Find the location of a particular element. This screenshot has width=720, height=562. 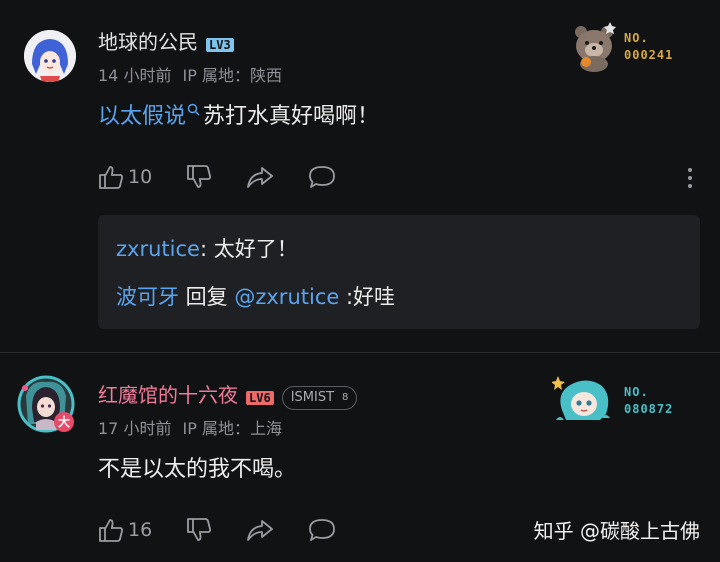

ip-location: IP 属地：陕西 is located at coordinates (232, 75).